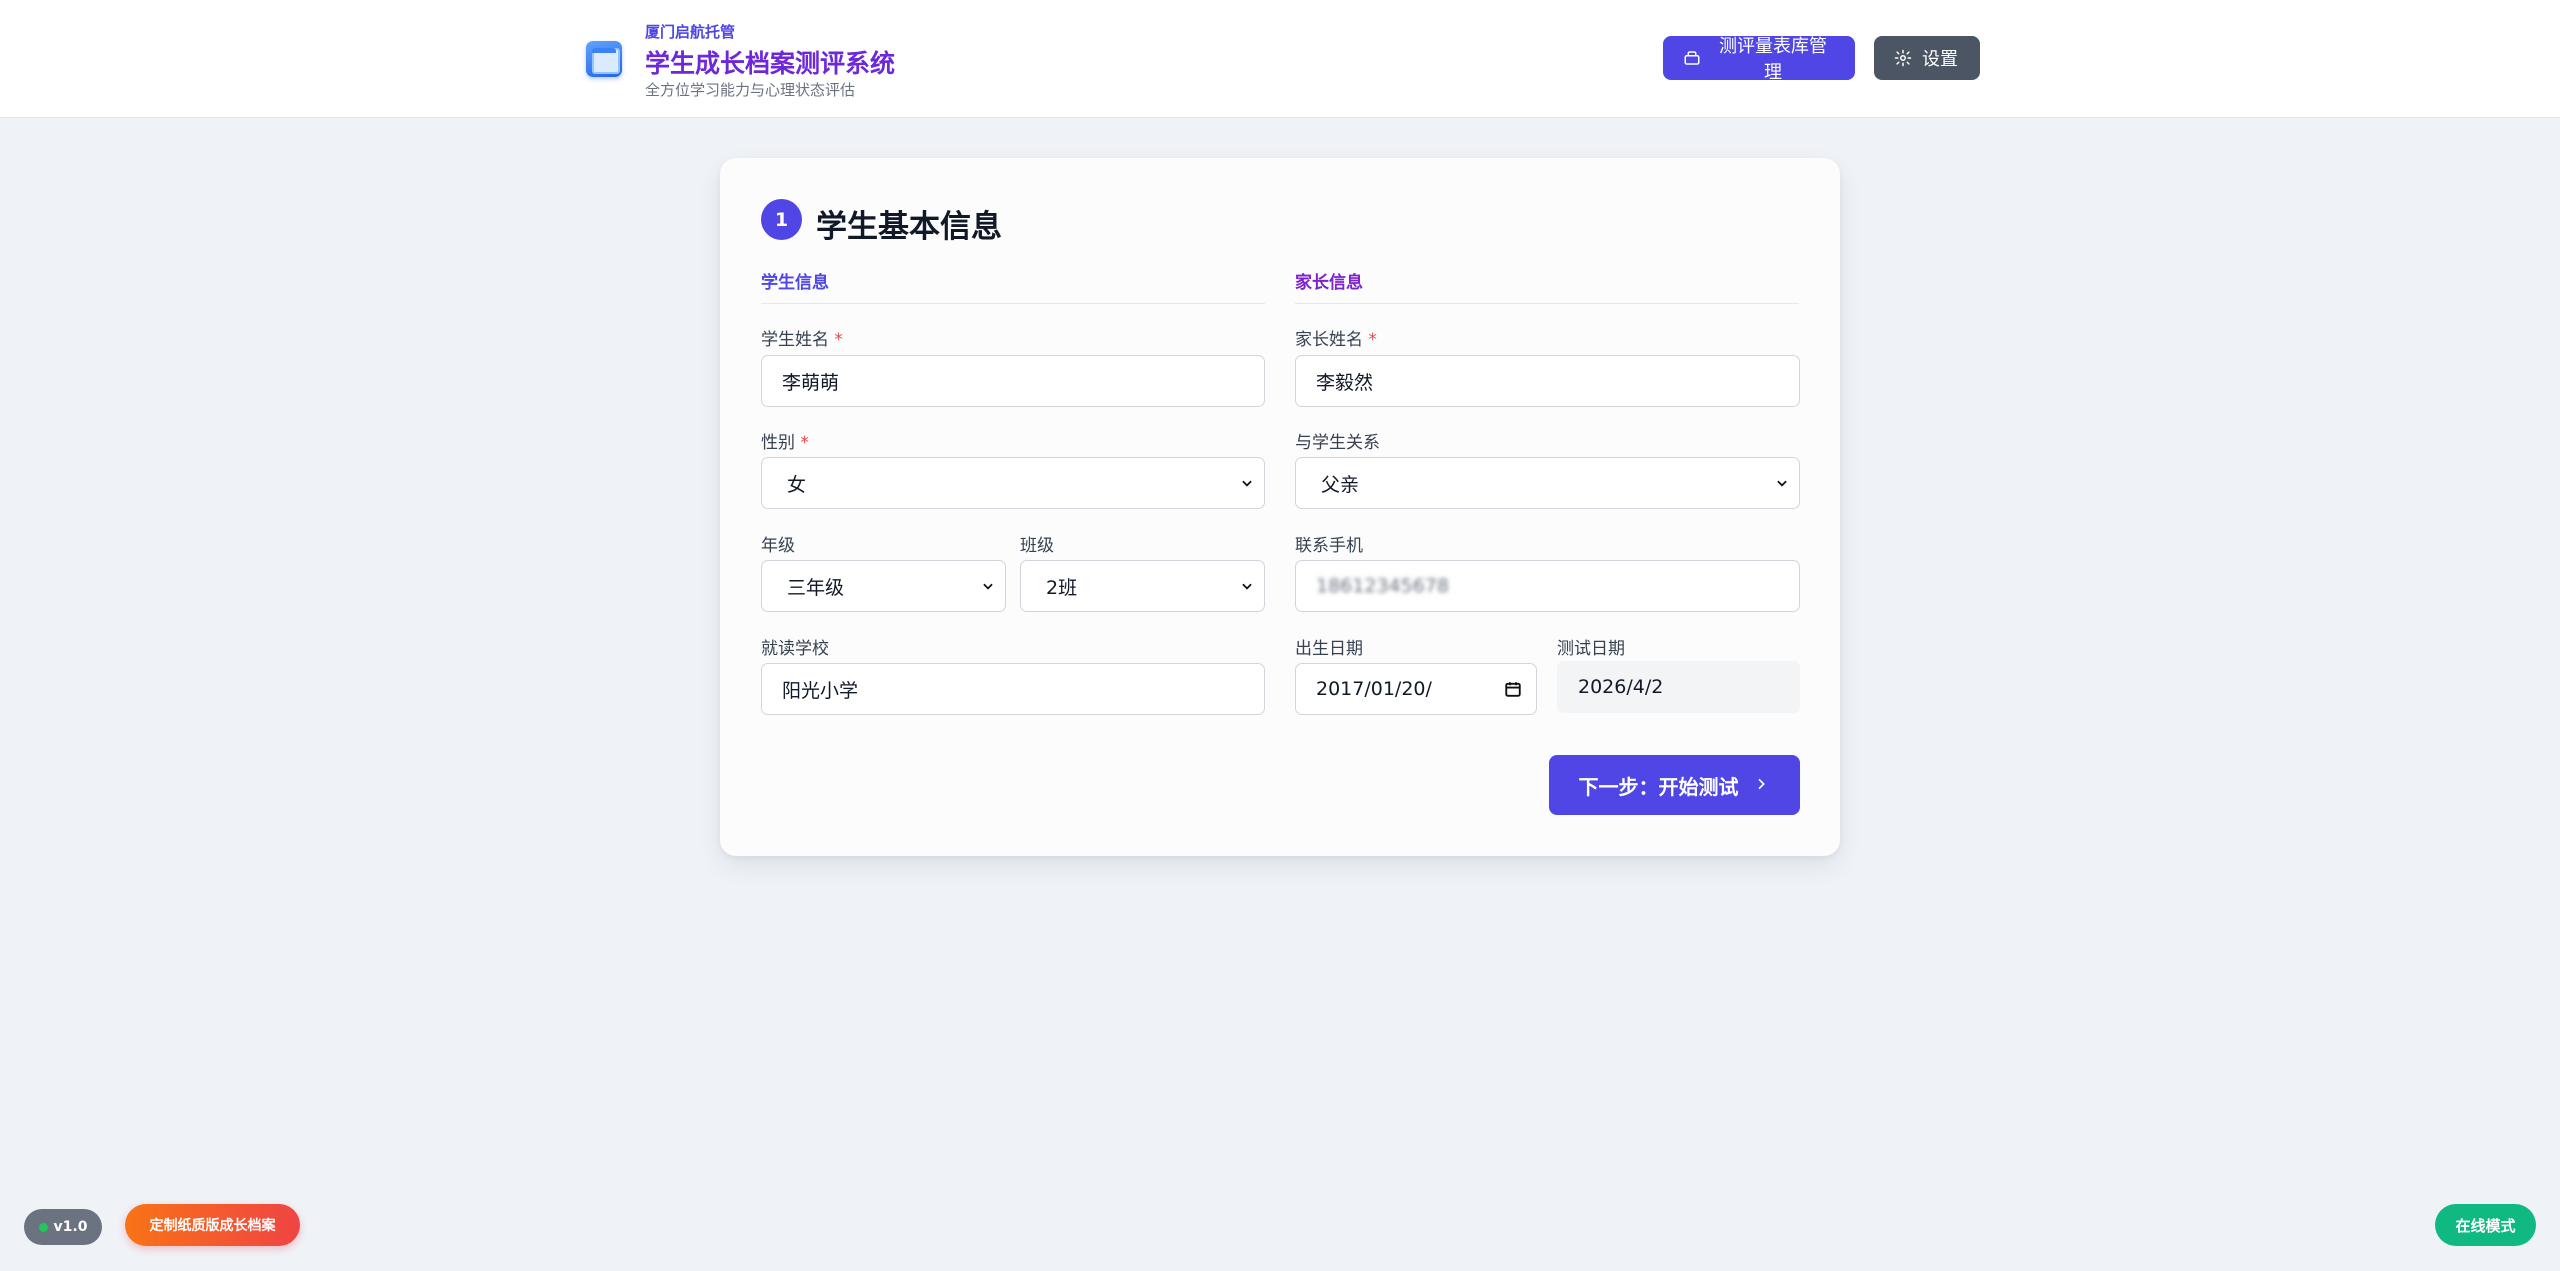  Describe the element at coordinates (781, 219) in the screenshot. I see `step-number-badge: 1` at that location.